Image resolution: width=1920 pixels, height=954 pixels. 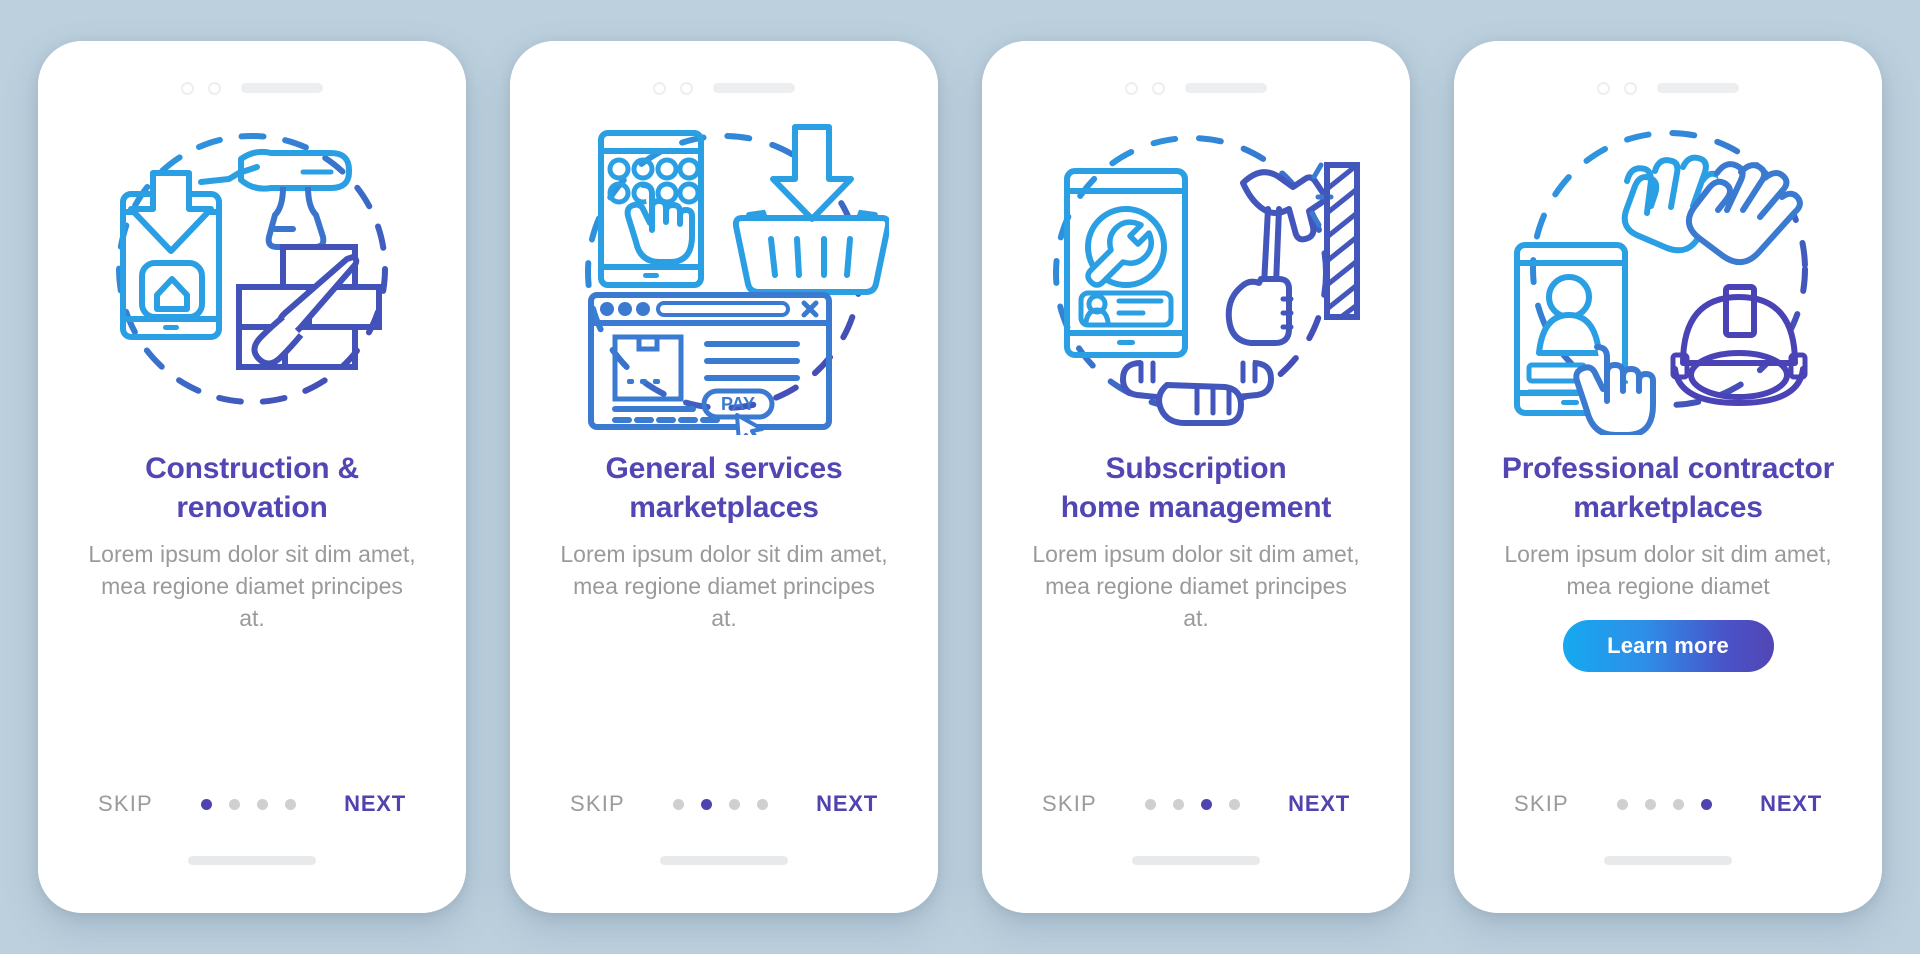 I want to click on phone-profile-gloves-hardhat-cursor-icon, so click(x=1661, y=282).